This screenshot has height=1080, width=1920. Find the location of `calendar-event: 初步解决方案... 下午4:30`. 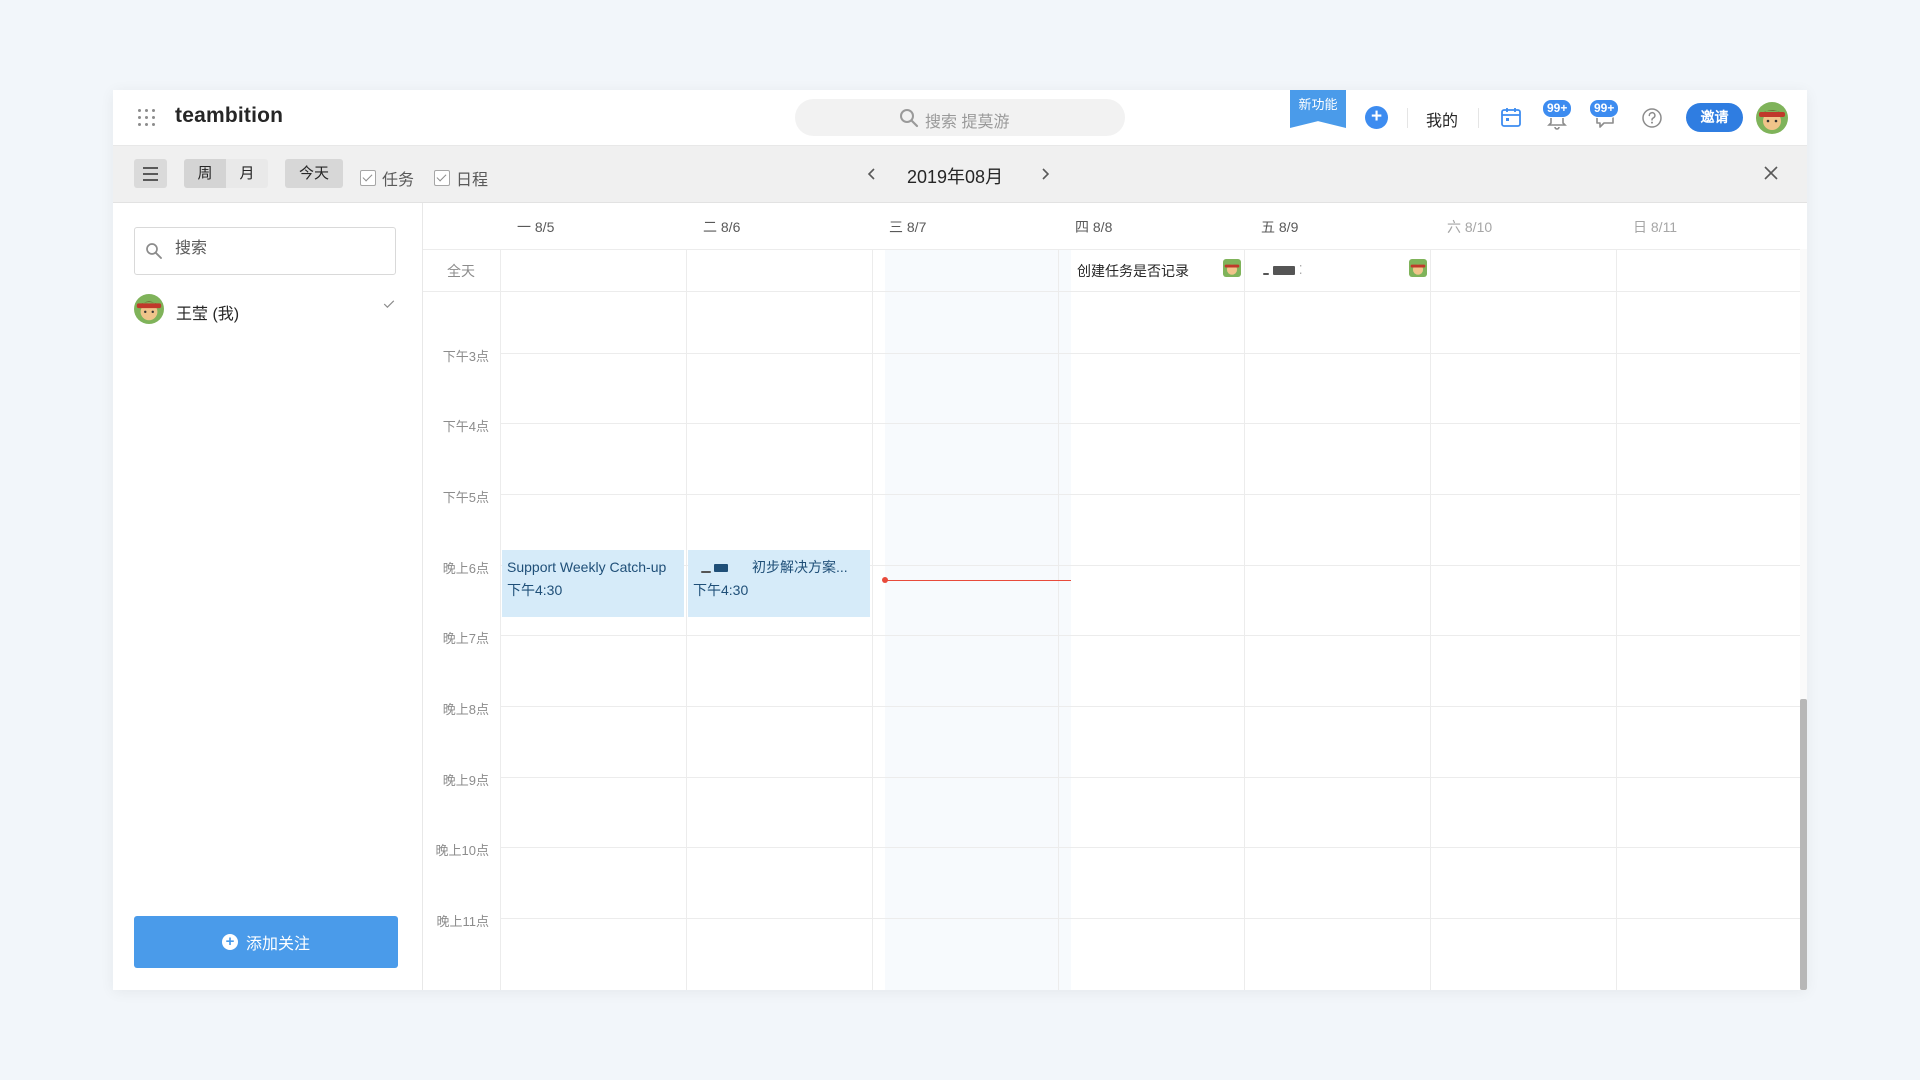

calendar-event: 初步解决方案... 下午4:30 is located at coordinates (779, 583).